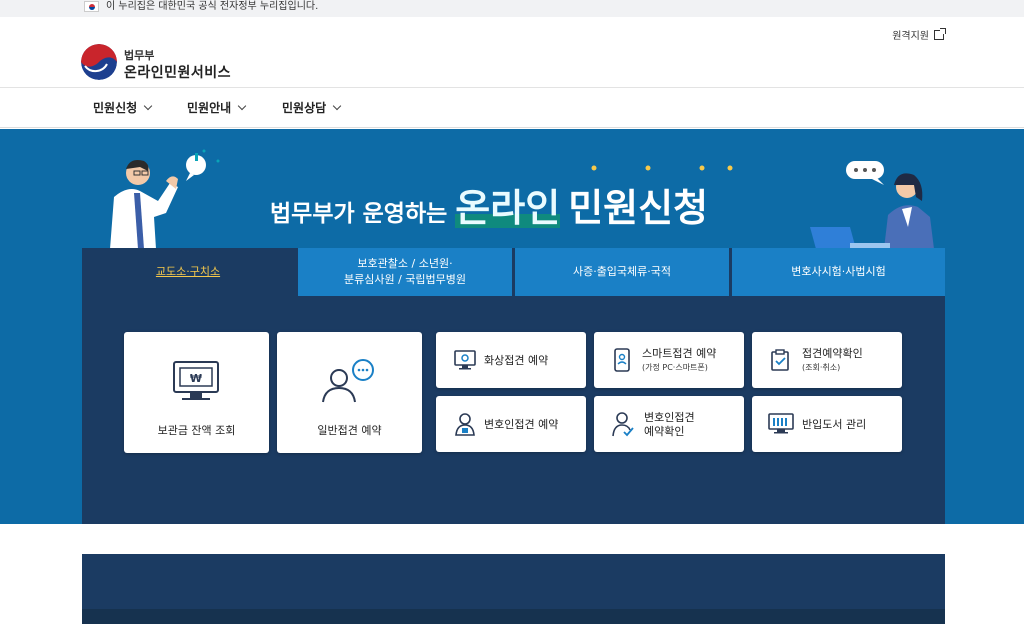 The width and height of the screenshot is (1024, 624). What do you see at coordinates (516, 360) in the screenshot?
I see `card-label: 화상접견 예약` at bounding box center [516, 360].